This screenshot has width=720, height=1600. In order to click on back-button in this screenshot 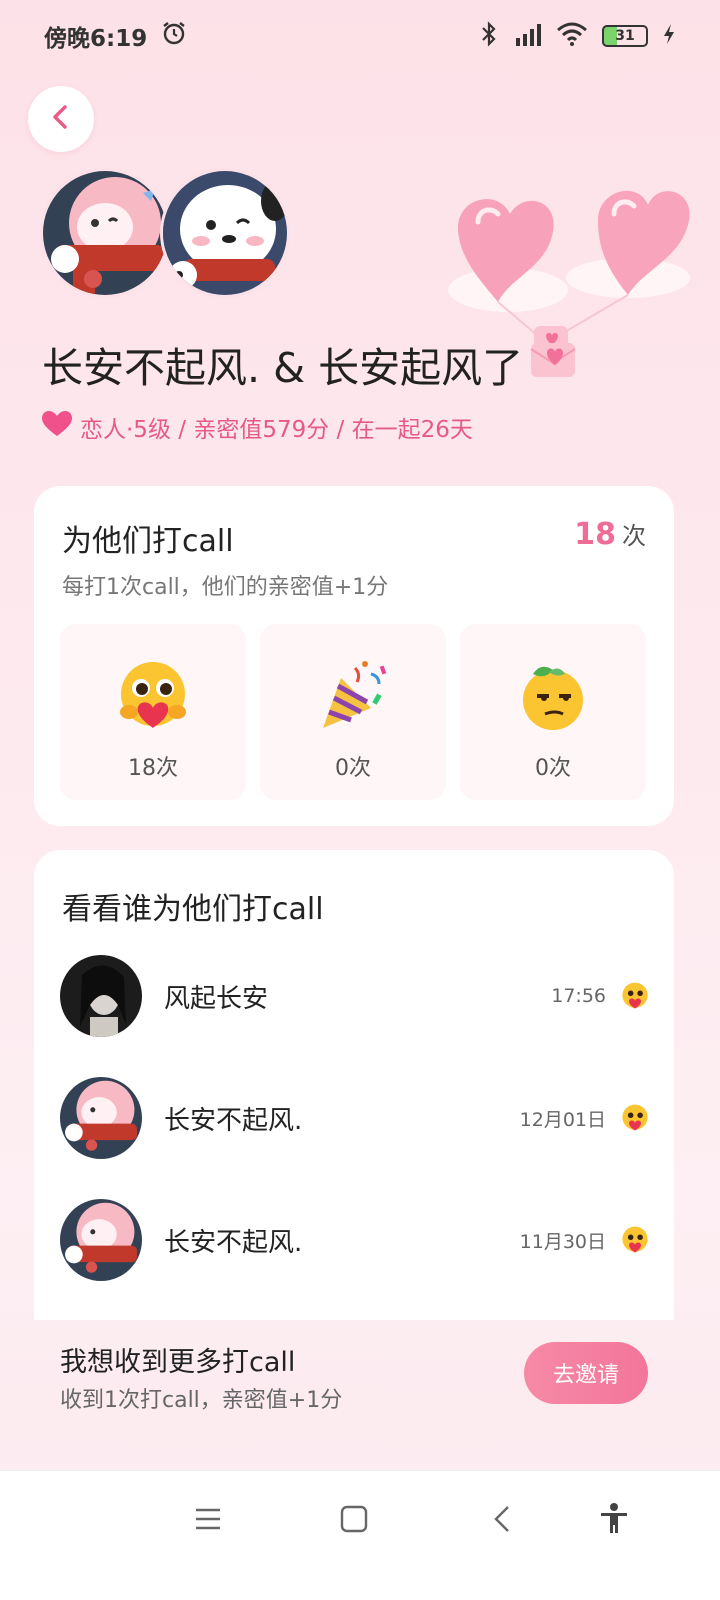, I will do `click(61, 119)`.